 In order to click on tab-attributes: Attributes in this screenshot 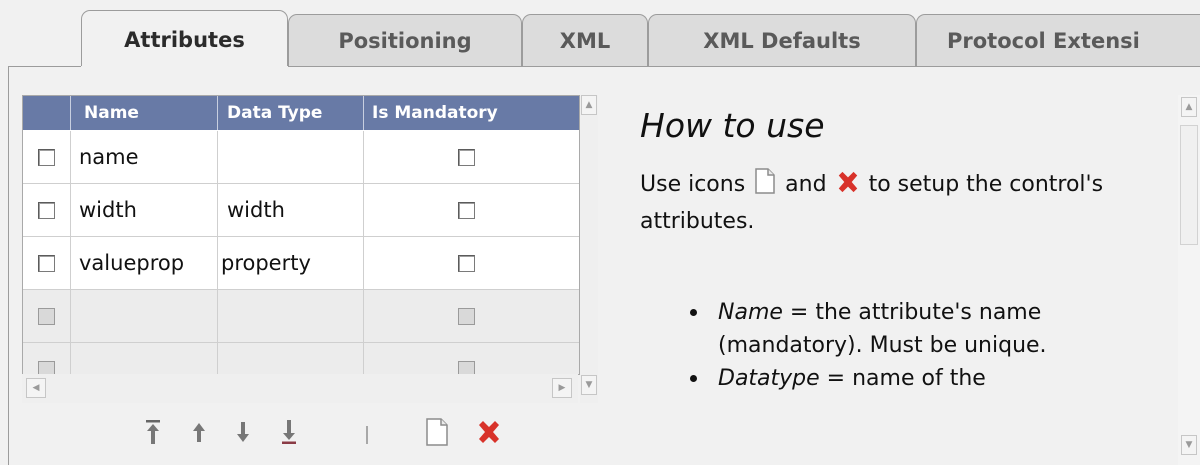, I will do `click(184, 39)`.